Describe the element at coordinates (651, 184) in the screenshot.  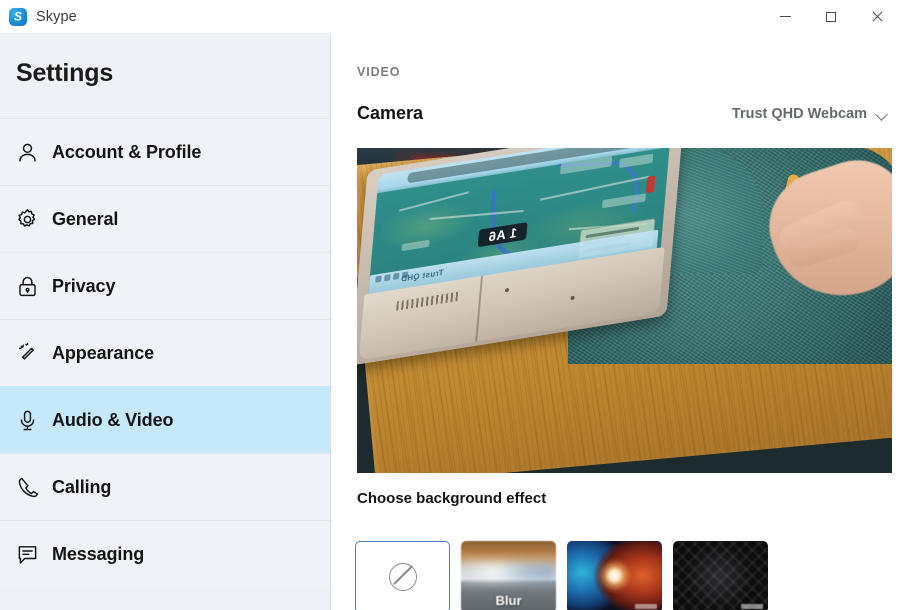
I see `preview-map-marker` at that location.